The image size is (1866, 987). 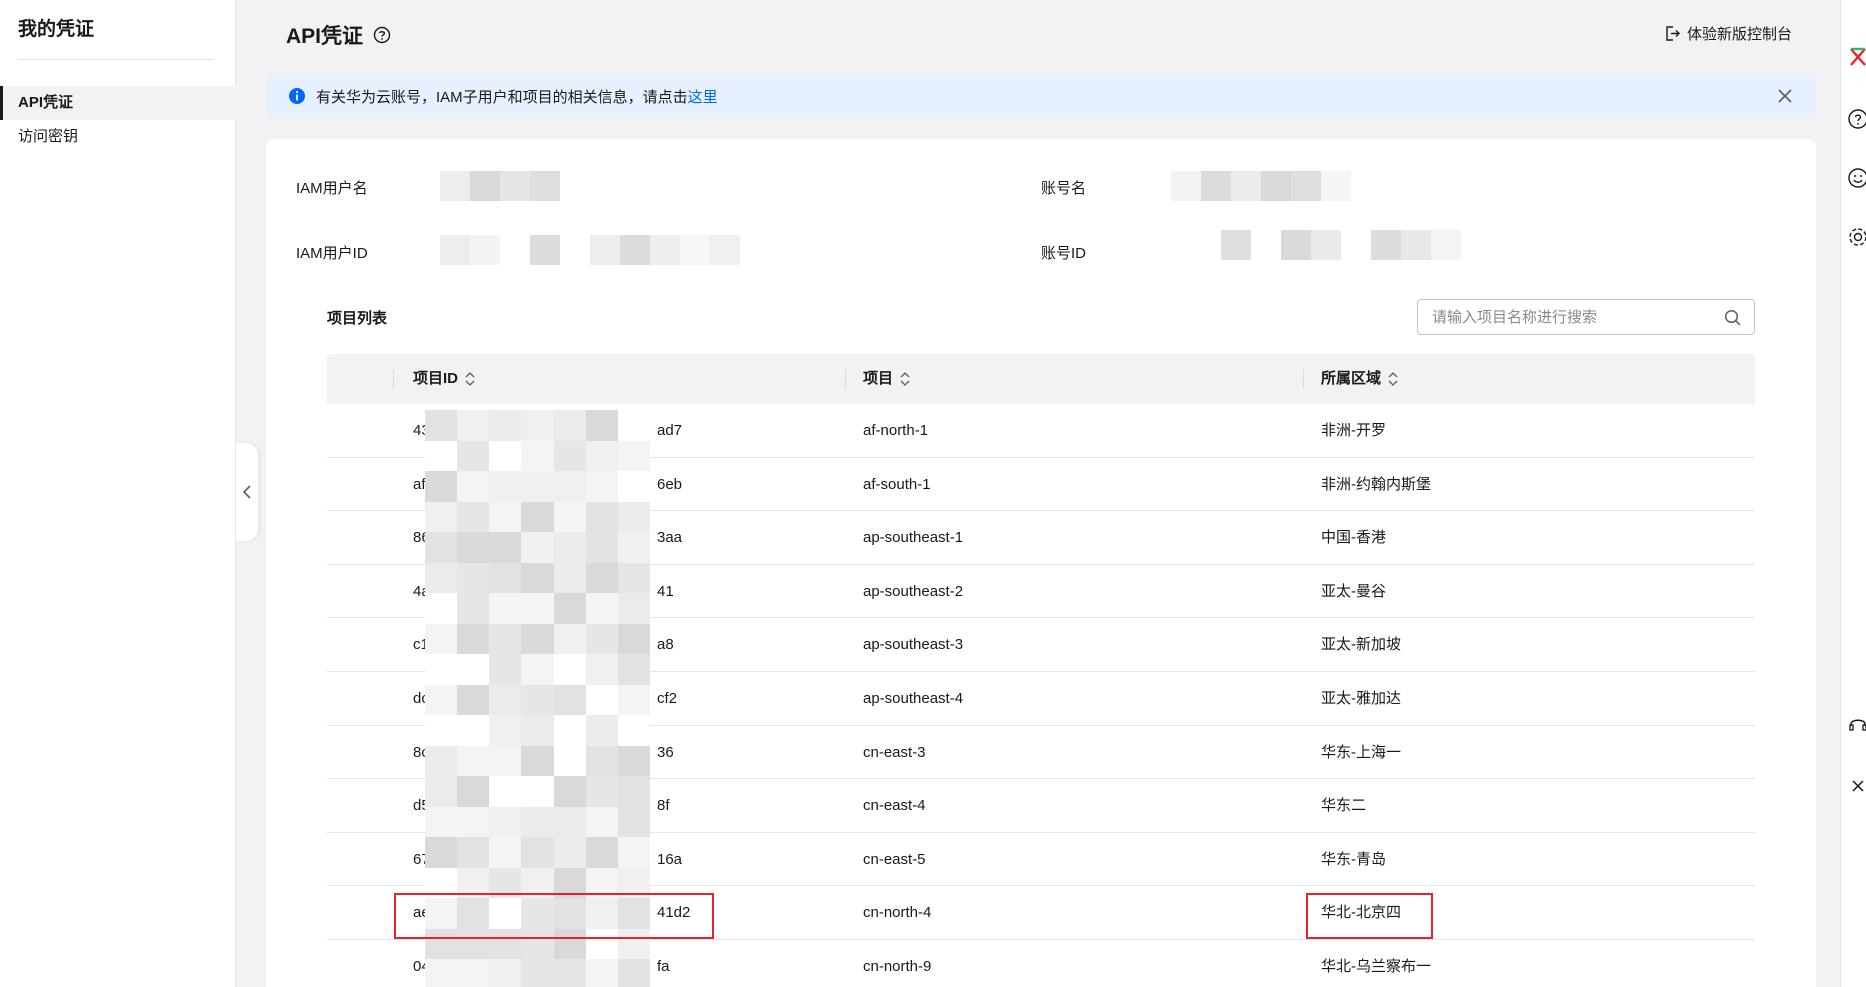 I want to click on sidebar-collapse-handle, so click(x=247, y=492).